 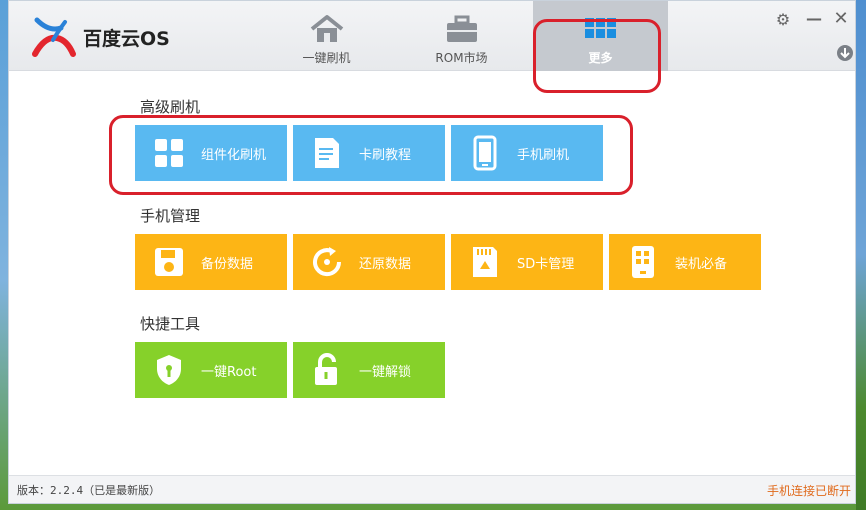 I want to click on tab-label: 更多, so click(x=600, y=58).